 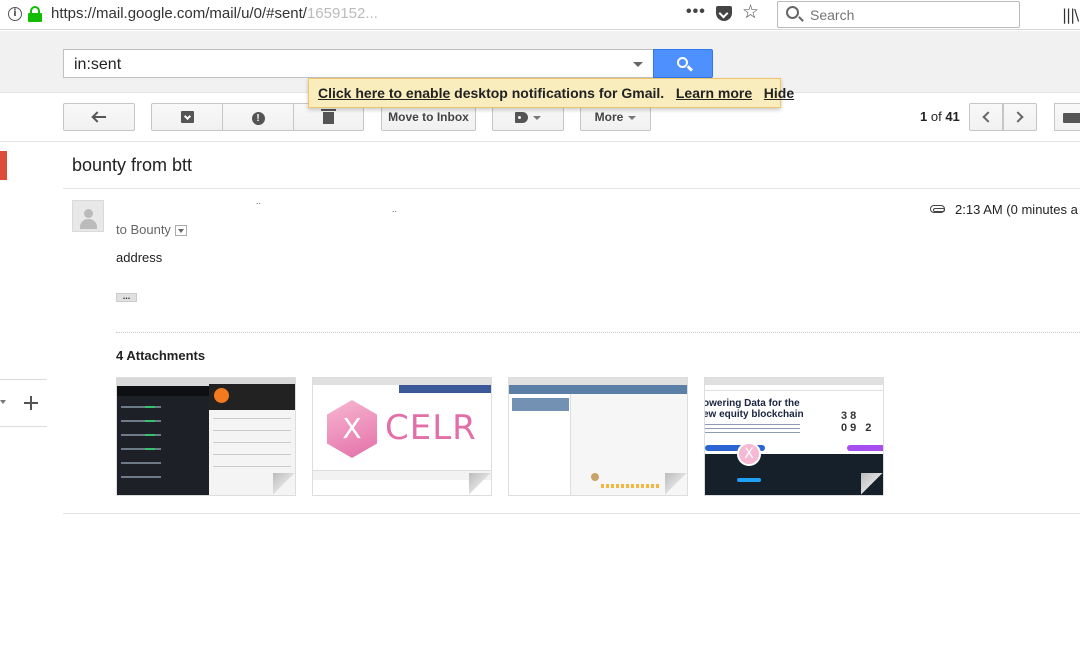 I want to click on older-button, so click(x=1020, y=117).